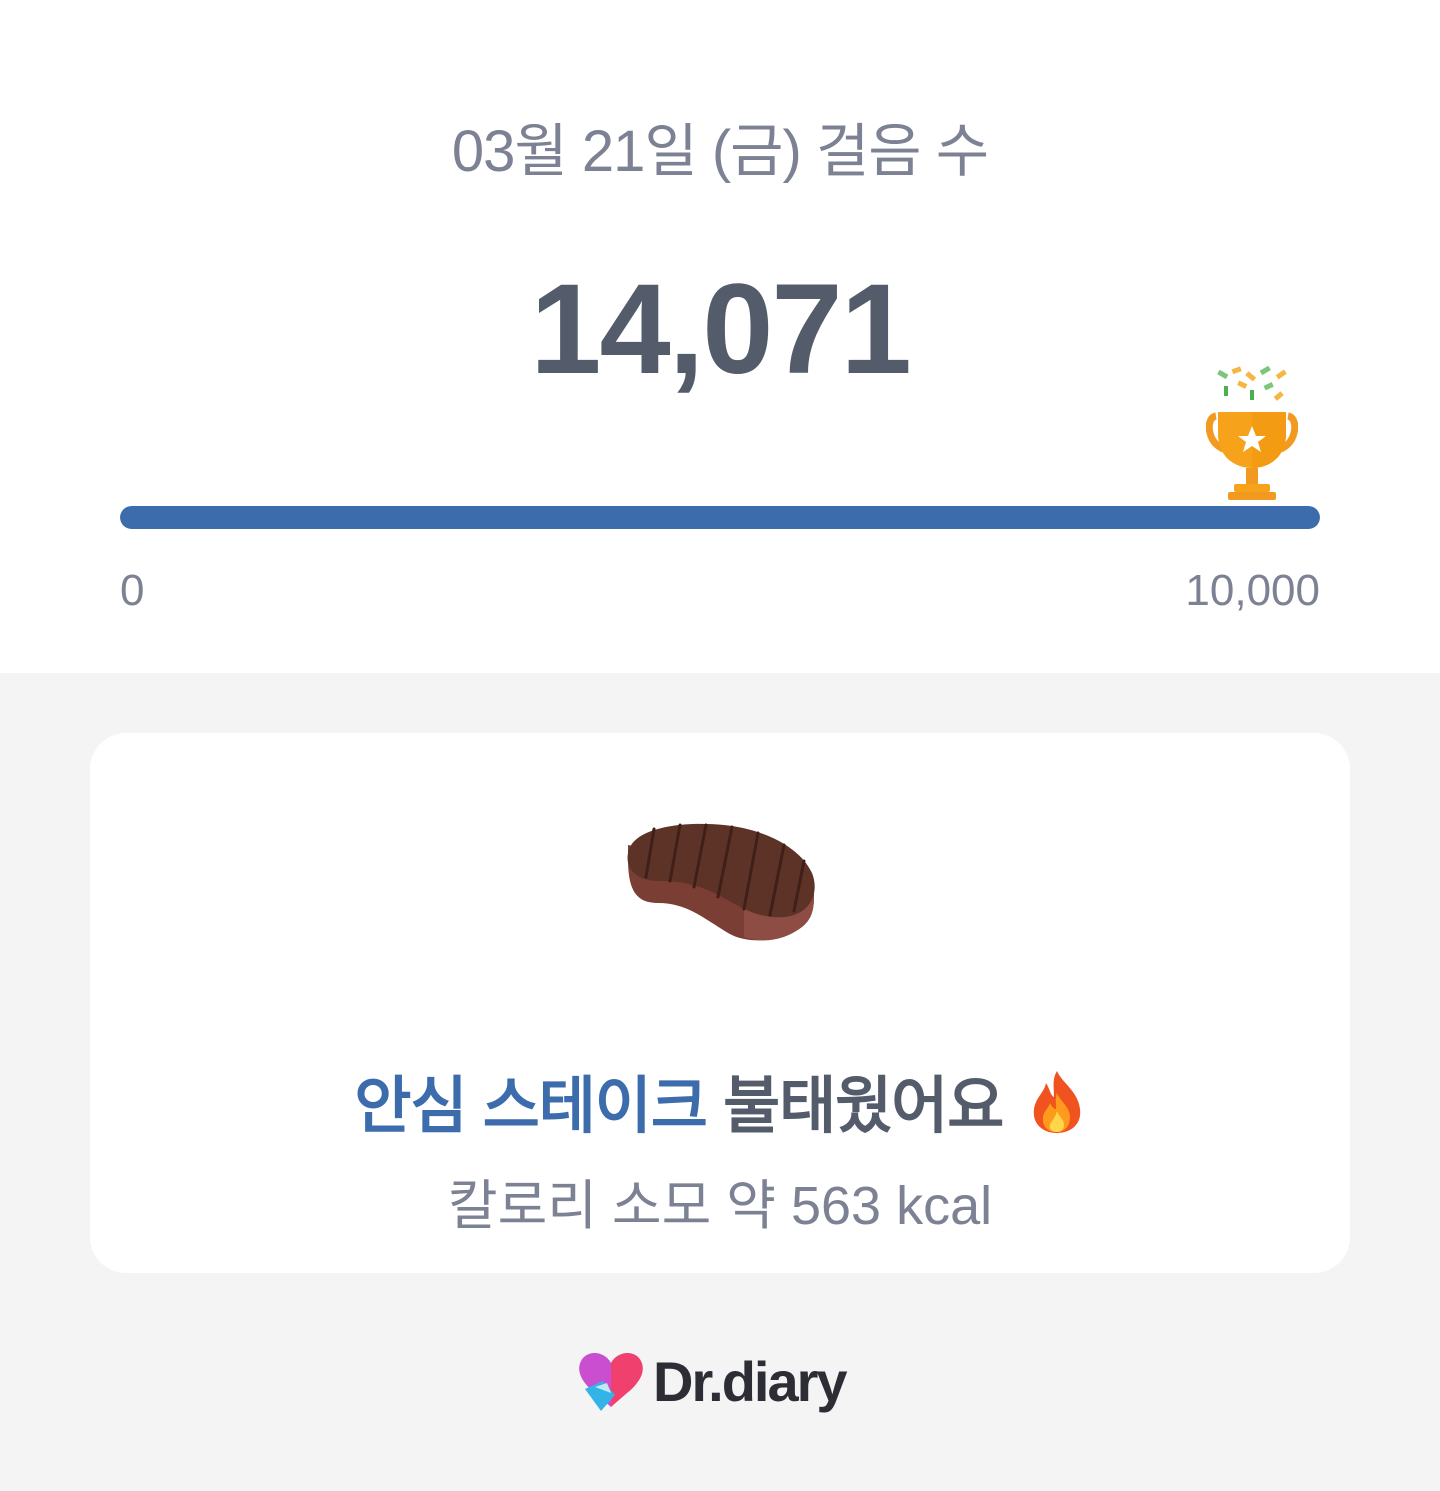 This screenshot has height=1491, width=1440. I want to click on step-progress-bar, so click(720, 517).